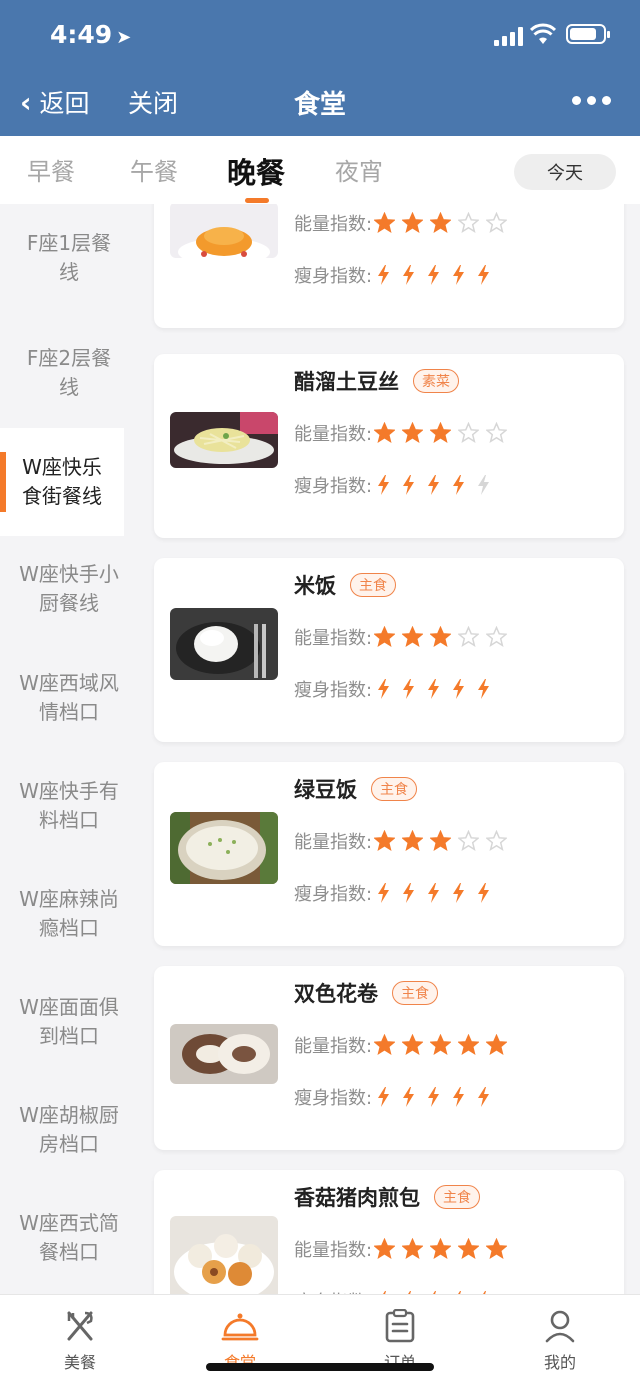 The image size is (640, 1385). I want to click on dish-name: 绿豆饭 主食, so click(355, 789).